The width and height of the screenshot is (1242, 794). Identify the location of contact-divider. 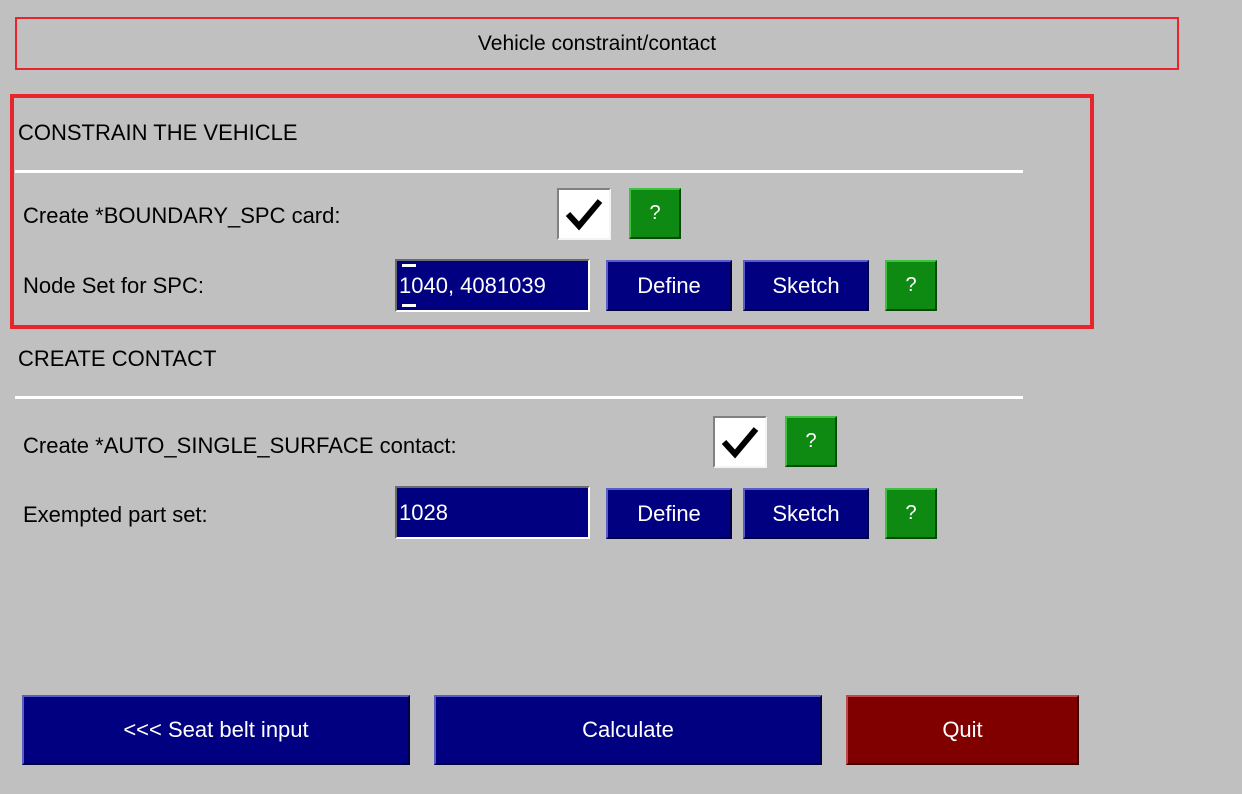
(519, 397).